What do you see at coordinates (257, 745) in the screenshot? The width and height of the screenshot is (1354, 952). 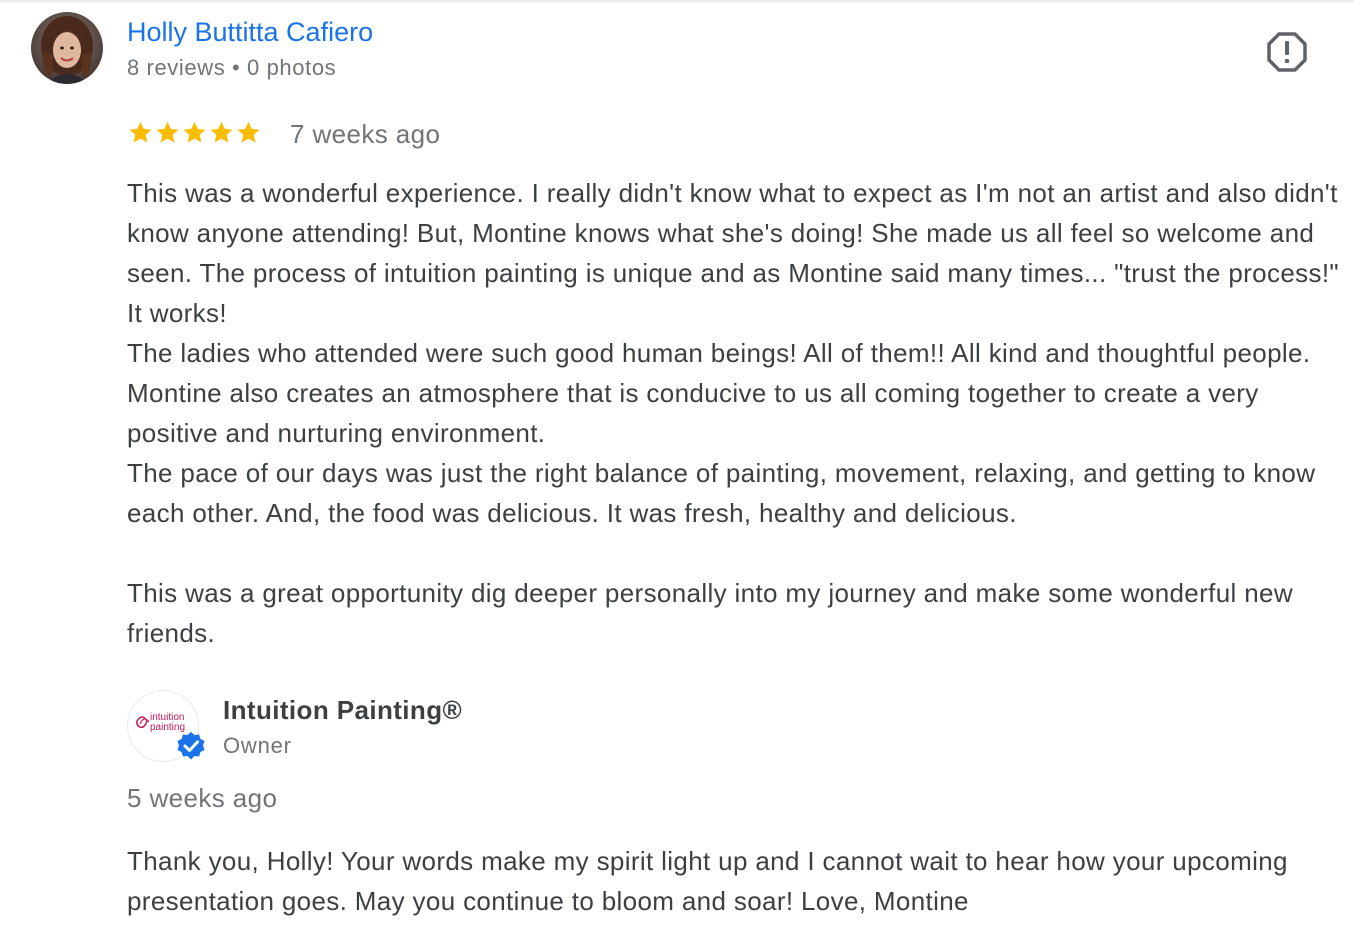 I see `owner-role-label: Owner` at bounding box center [257, 745].